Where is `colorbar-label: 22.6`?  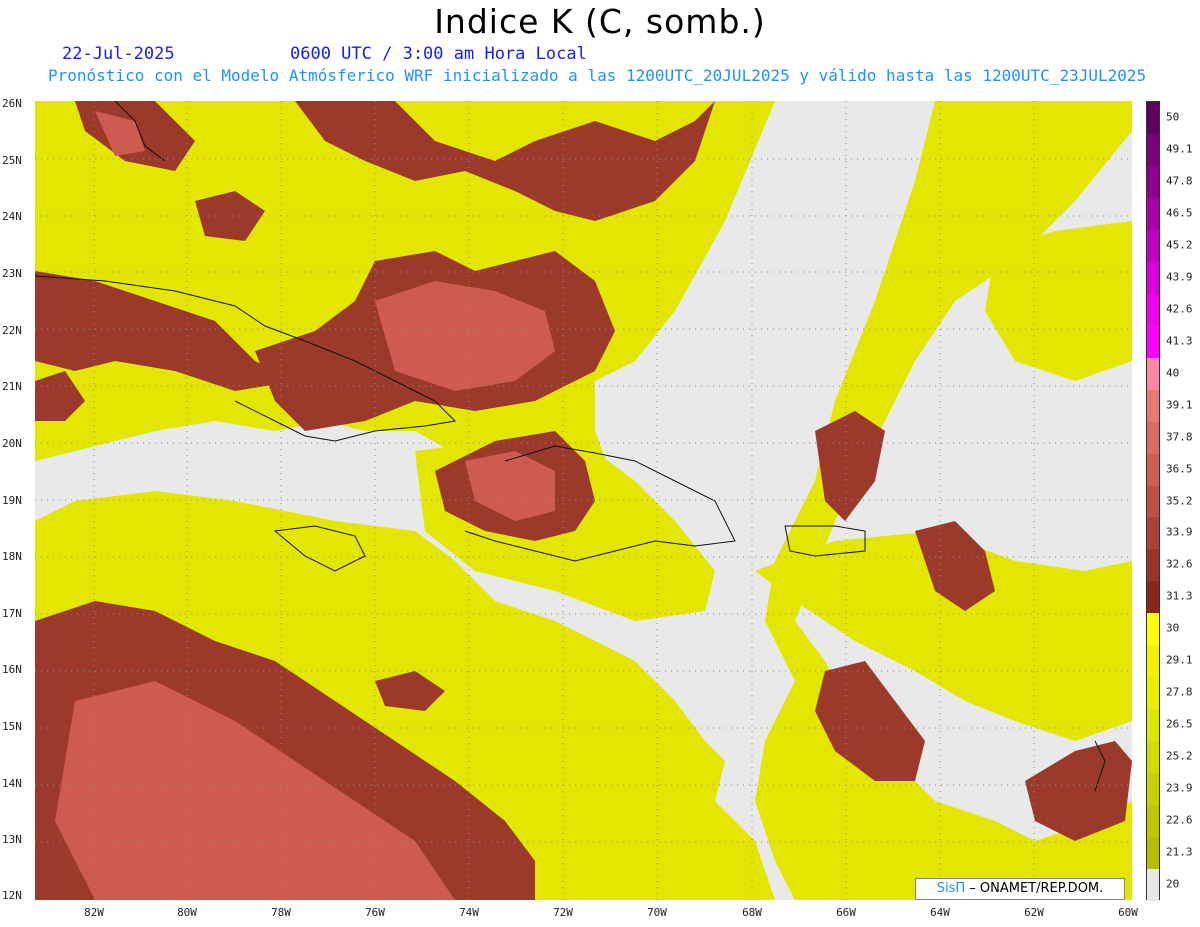 colorbar-label: 22.6 is located at coordinates (1179, 820).